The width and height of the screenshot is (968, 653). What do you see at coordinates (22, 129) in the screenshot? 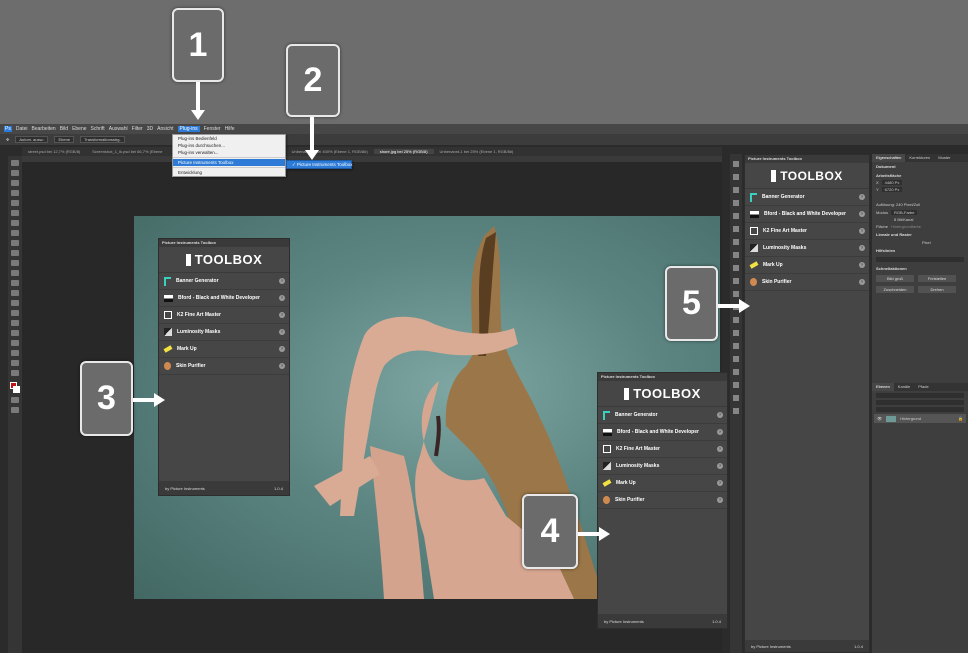
I see `menu-datei: Datei` at bounding box center [22, 129].